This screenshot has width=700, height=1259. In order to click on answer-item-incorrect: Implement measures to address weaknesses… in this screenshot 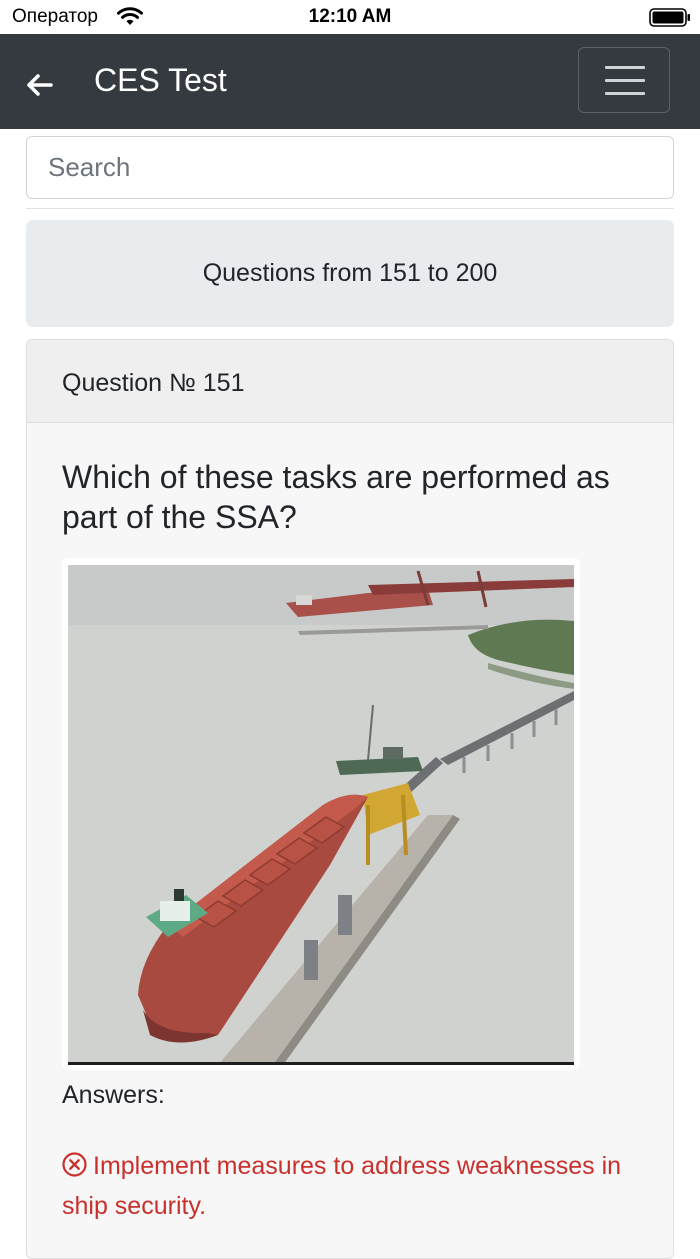, I will do `click(357, 1186)`.